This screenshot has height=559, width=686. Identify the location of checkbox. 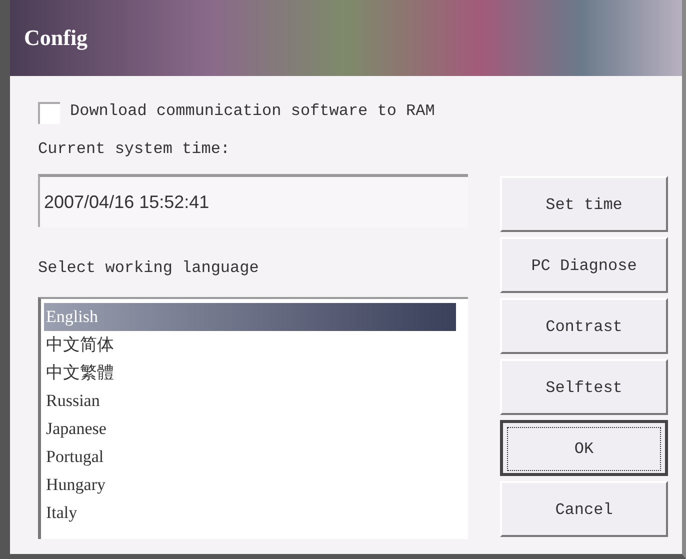
(49, 113).